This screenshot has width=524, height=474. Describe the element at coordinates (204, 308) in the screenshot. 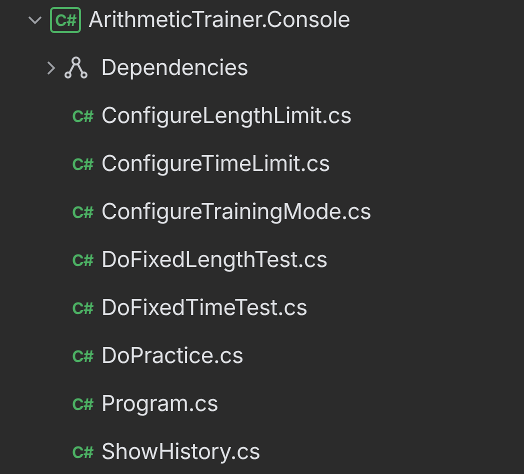

I see `file-name: DoFixedTimeTest.cs` at that location.